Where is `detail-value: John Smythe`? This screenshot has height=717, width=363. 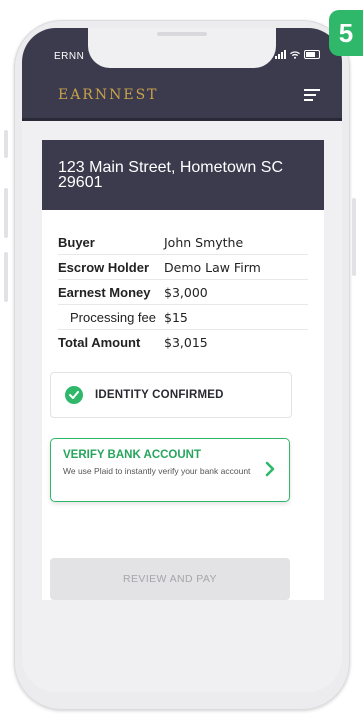 detail-value: John Smythe is located at coordinates (204, 242).